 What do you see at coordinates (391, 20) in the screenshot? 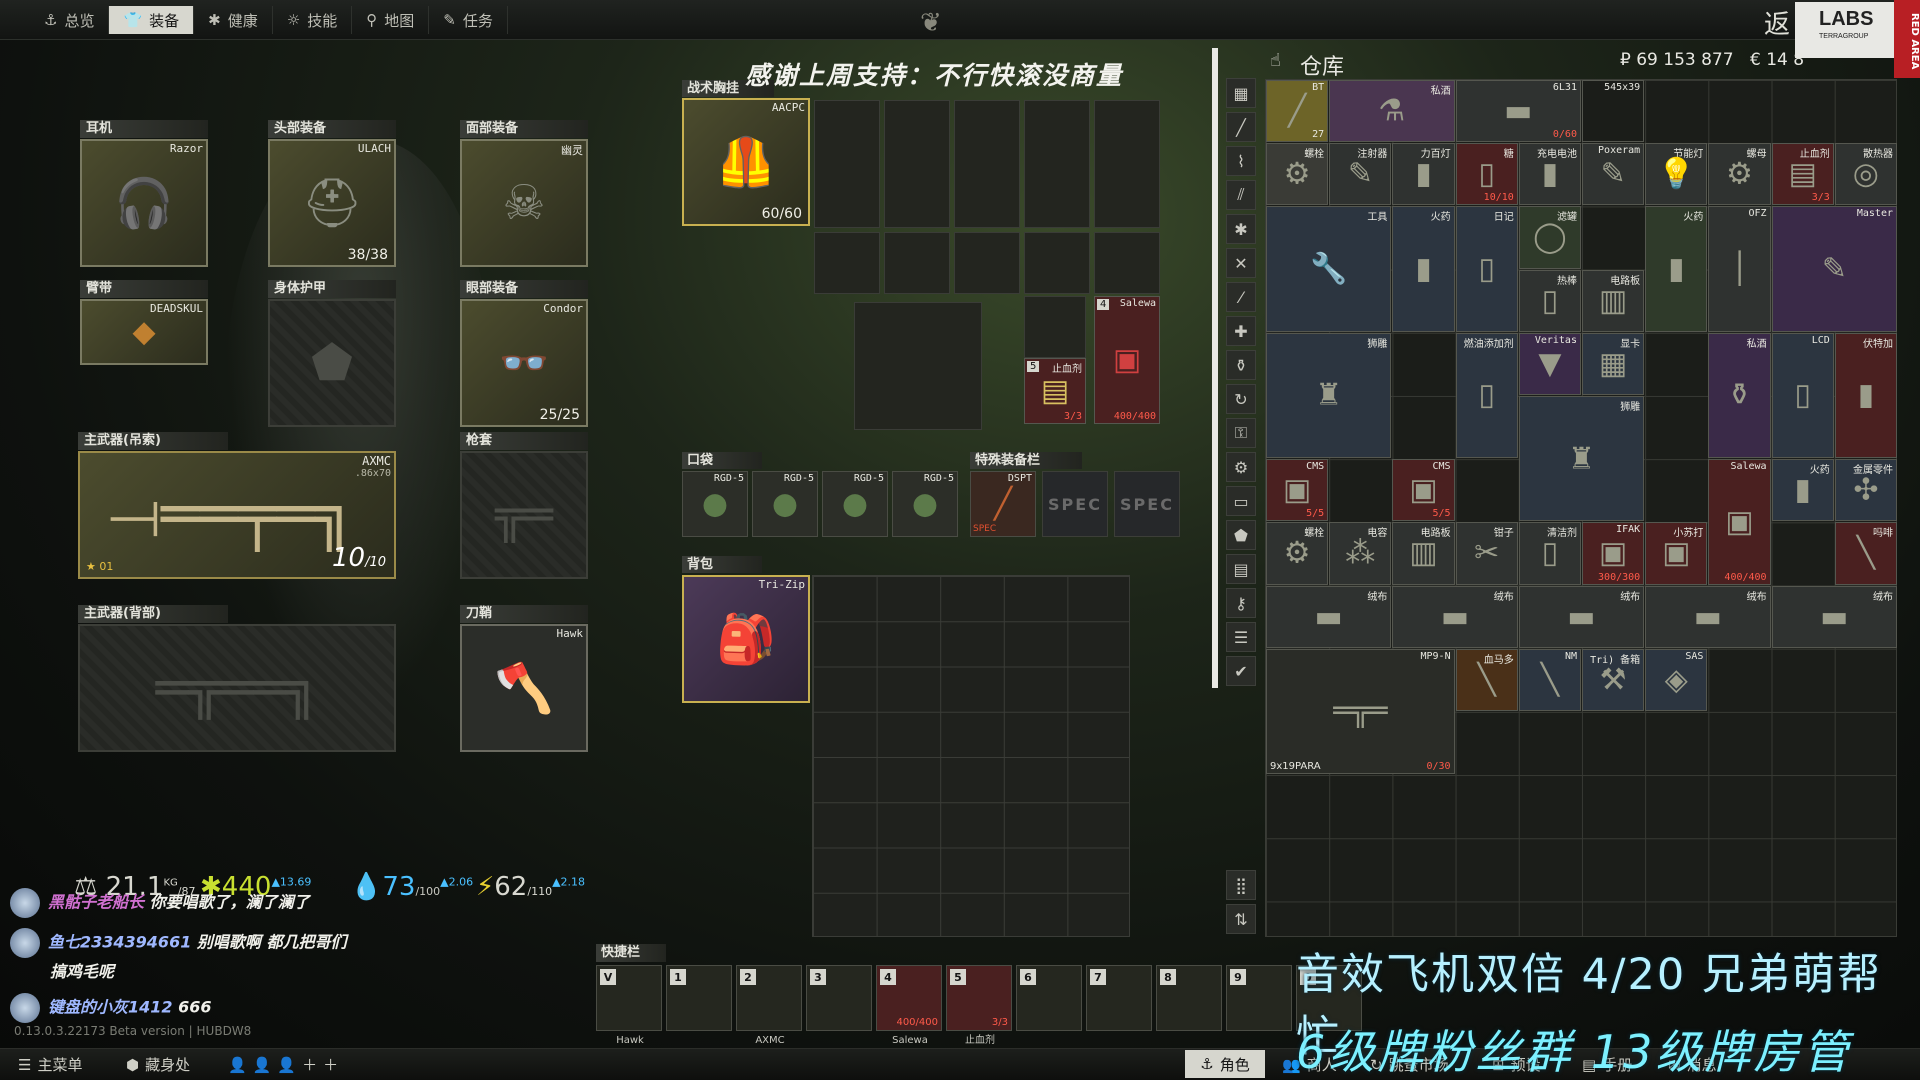
I see `tab-map: ⚲ 地图` at bounding box center [391, 20].